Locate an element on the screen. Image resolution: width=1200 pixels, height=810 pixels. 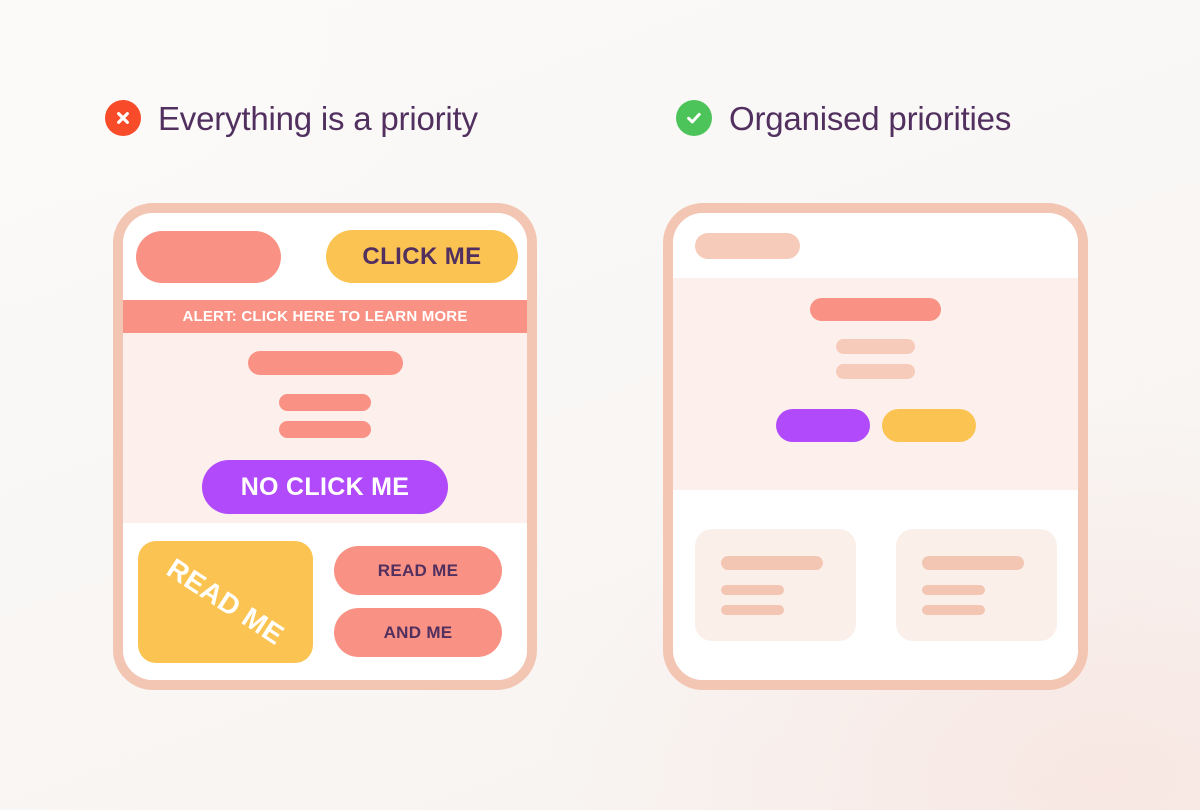
no-click-me-button: NO CLICK ME is located at coordinates (325, 487).